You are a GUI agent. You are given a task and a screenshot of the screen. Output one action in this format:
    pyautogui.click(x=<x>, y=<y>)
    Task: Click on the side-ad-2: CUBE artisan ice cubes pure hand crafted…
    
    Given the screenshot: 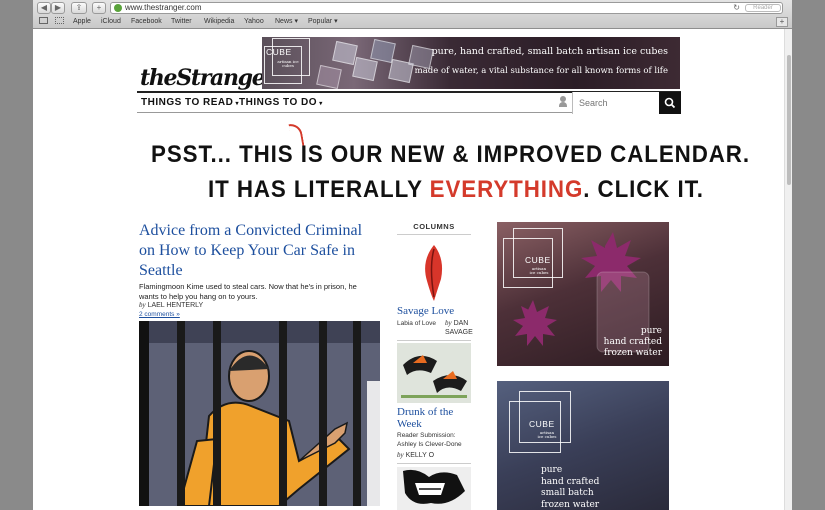 What is the action you would take?
    pyautogui.click(x=583, y=445)
    